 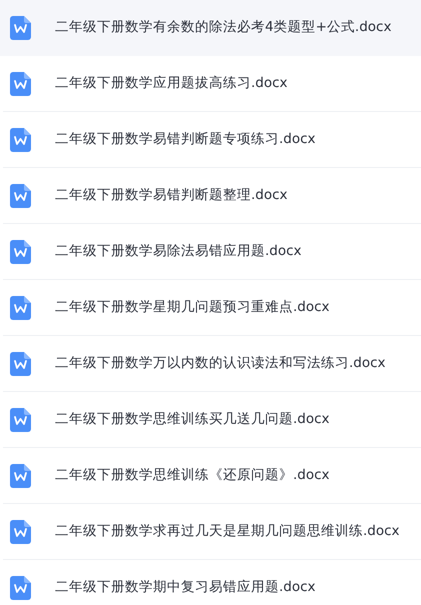 I want to click on file-row: 二年级下册数学有余数的除法必考4类题型+公式.docx, so click(x=210, y=28).